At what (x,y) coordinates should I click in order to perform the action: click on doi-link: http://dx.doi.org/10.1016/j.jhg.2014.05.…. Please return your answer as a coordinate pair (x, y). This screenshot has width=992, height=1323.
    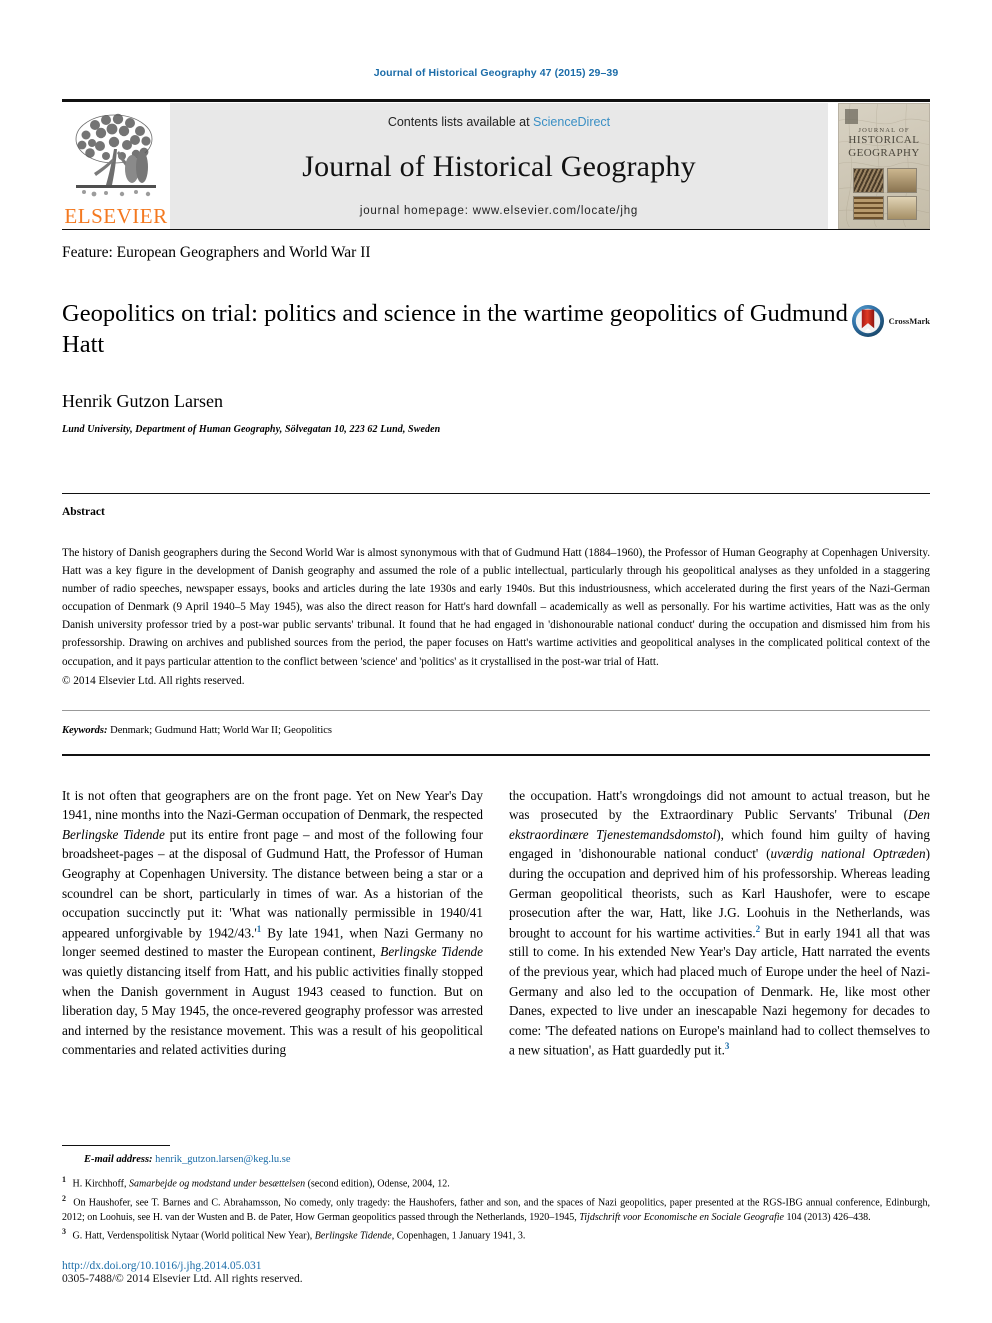
    Looking at the image, I should click on (496, 1266).